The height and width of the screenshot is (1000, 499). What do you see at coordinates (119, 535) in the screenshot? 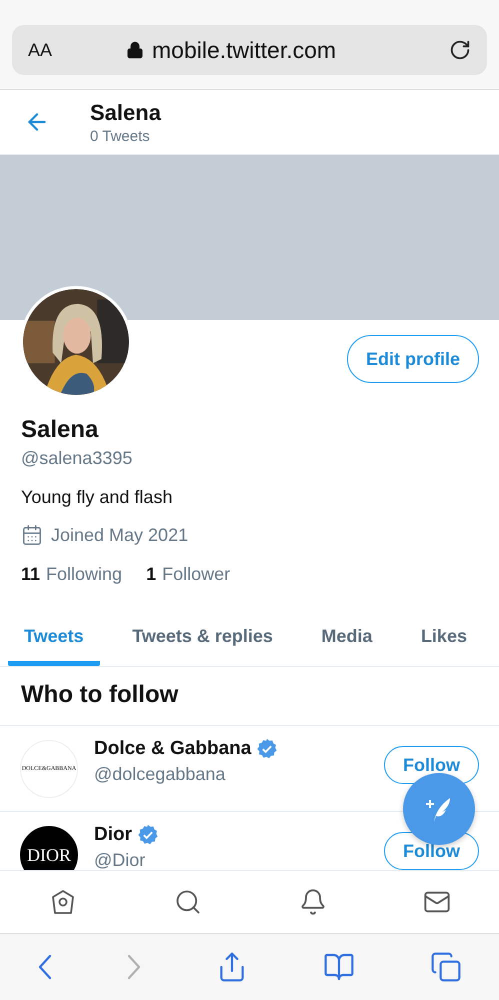
I see `joined-date: Joined May 2021` at bounding box center [119, 535].